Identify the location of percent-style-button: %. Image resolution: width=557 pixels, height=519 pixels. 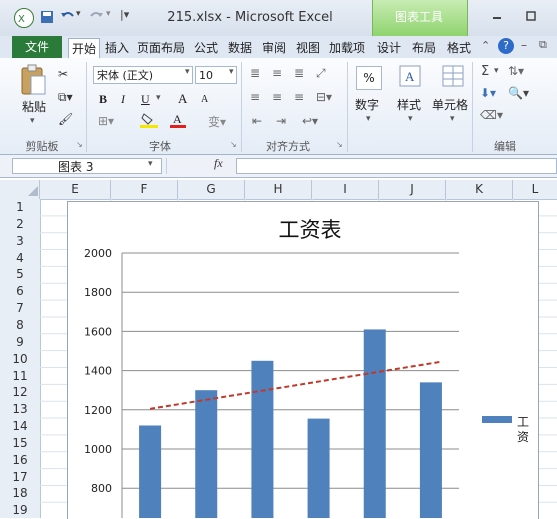
(369, 78).